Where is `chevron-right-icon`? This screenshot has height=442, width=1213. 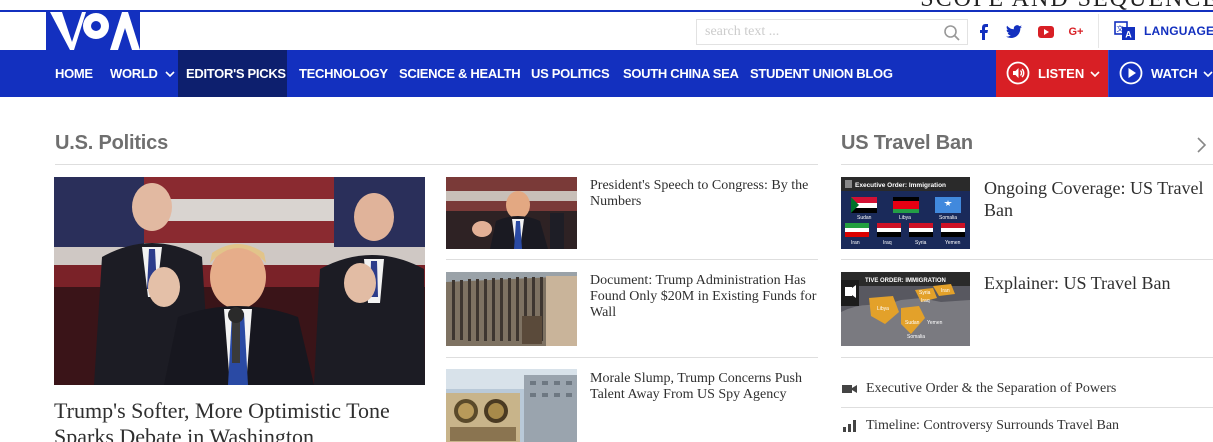
chevron-right-icon is located at coordinates (1201, 145).